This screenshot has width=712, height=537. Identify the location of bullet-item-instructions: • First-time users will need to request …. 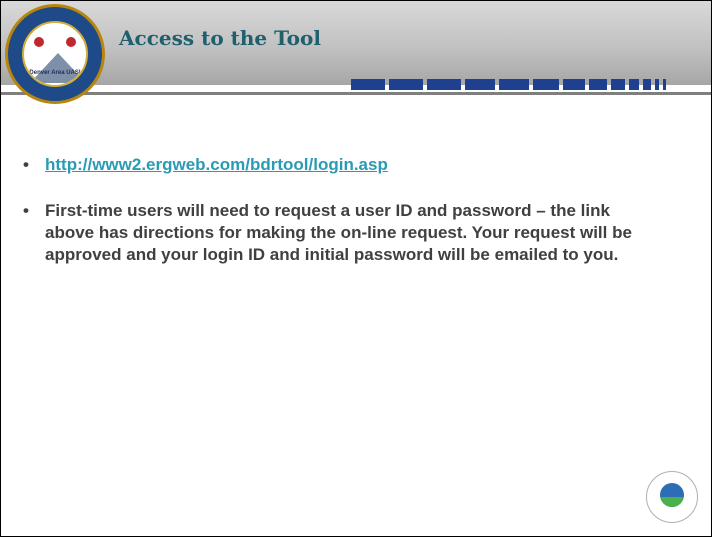
(343, 233).